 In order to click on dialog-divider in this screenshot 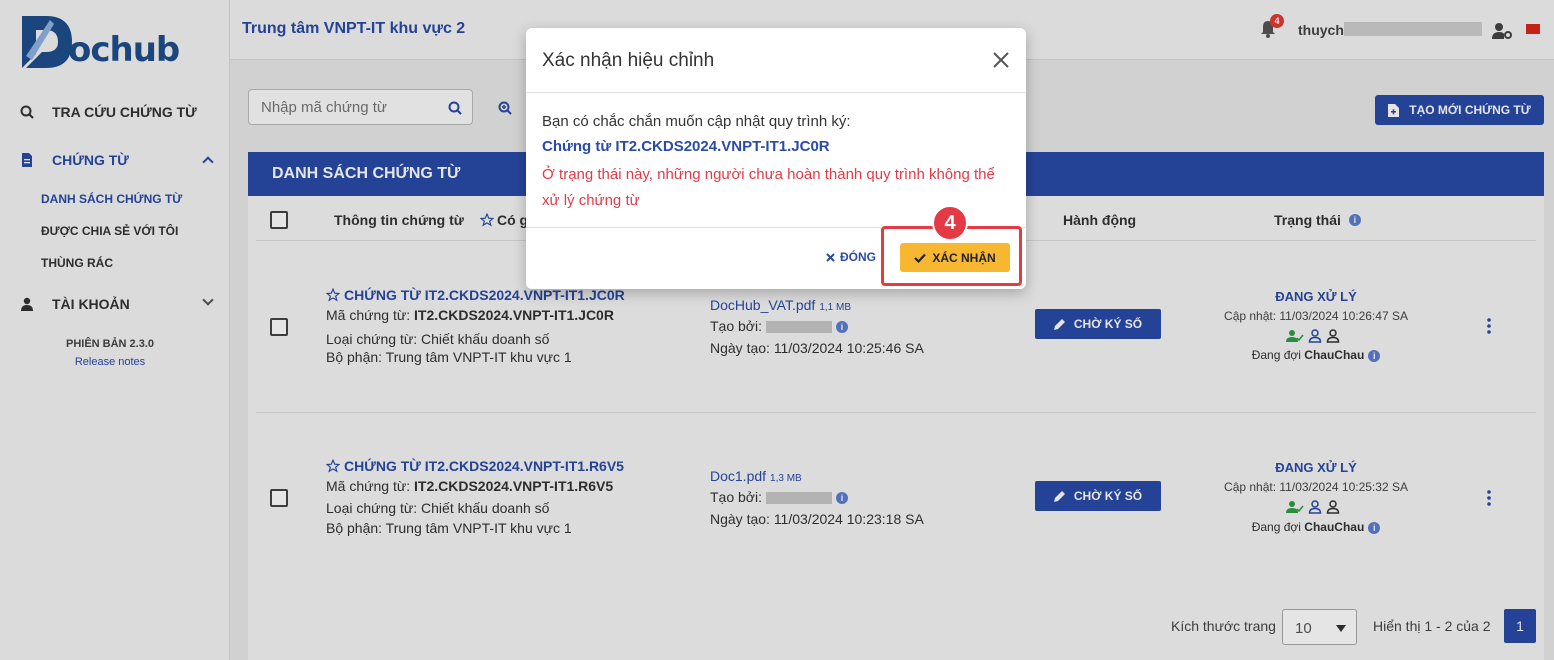, I will do `click(776, 92)`.